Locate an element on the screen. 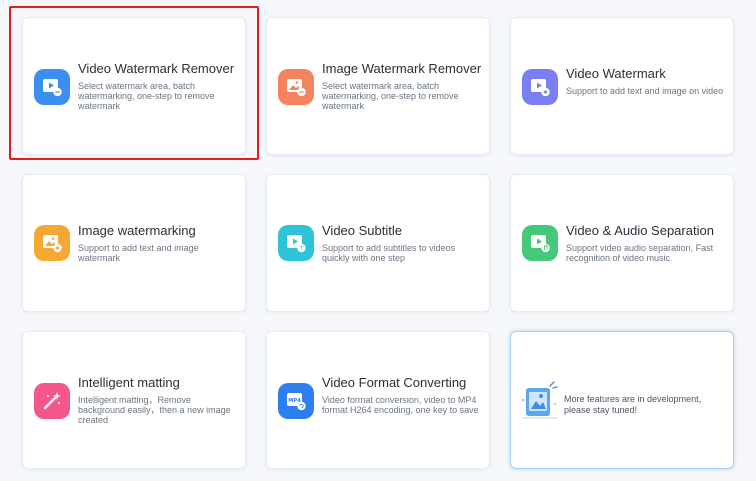  tool-title: Video Watermark is located at coordinates (616, 73).